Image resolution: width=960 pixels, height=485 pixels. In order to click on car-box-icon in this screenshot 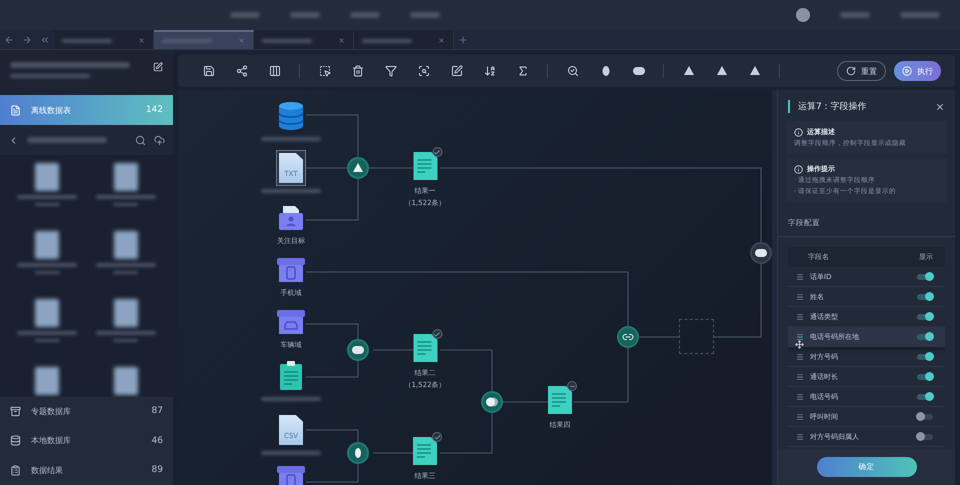, I will do `click(291, 322)`.